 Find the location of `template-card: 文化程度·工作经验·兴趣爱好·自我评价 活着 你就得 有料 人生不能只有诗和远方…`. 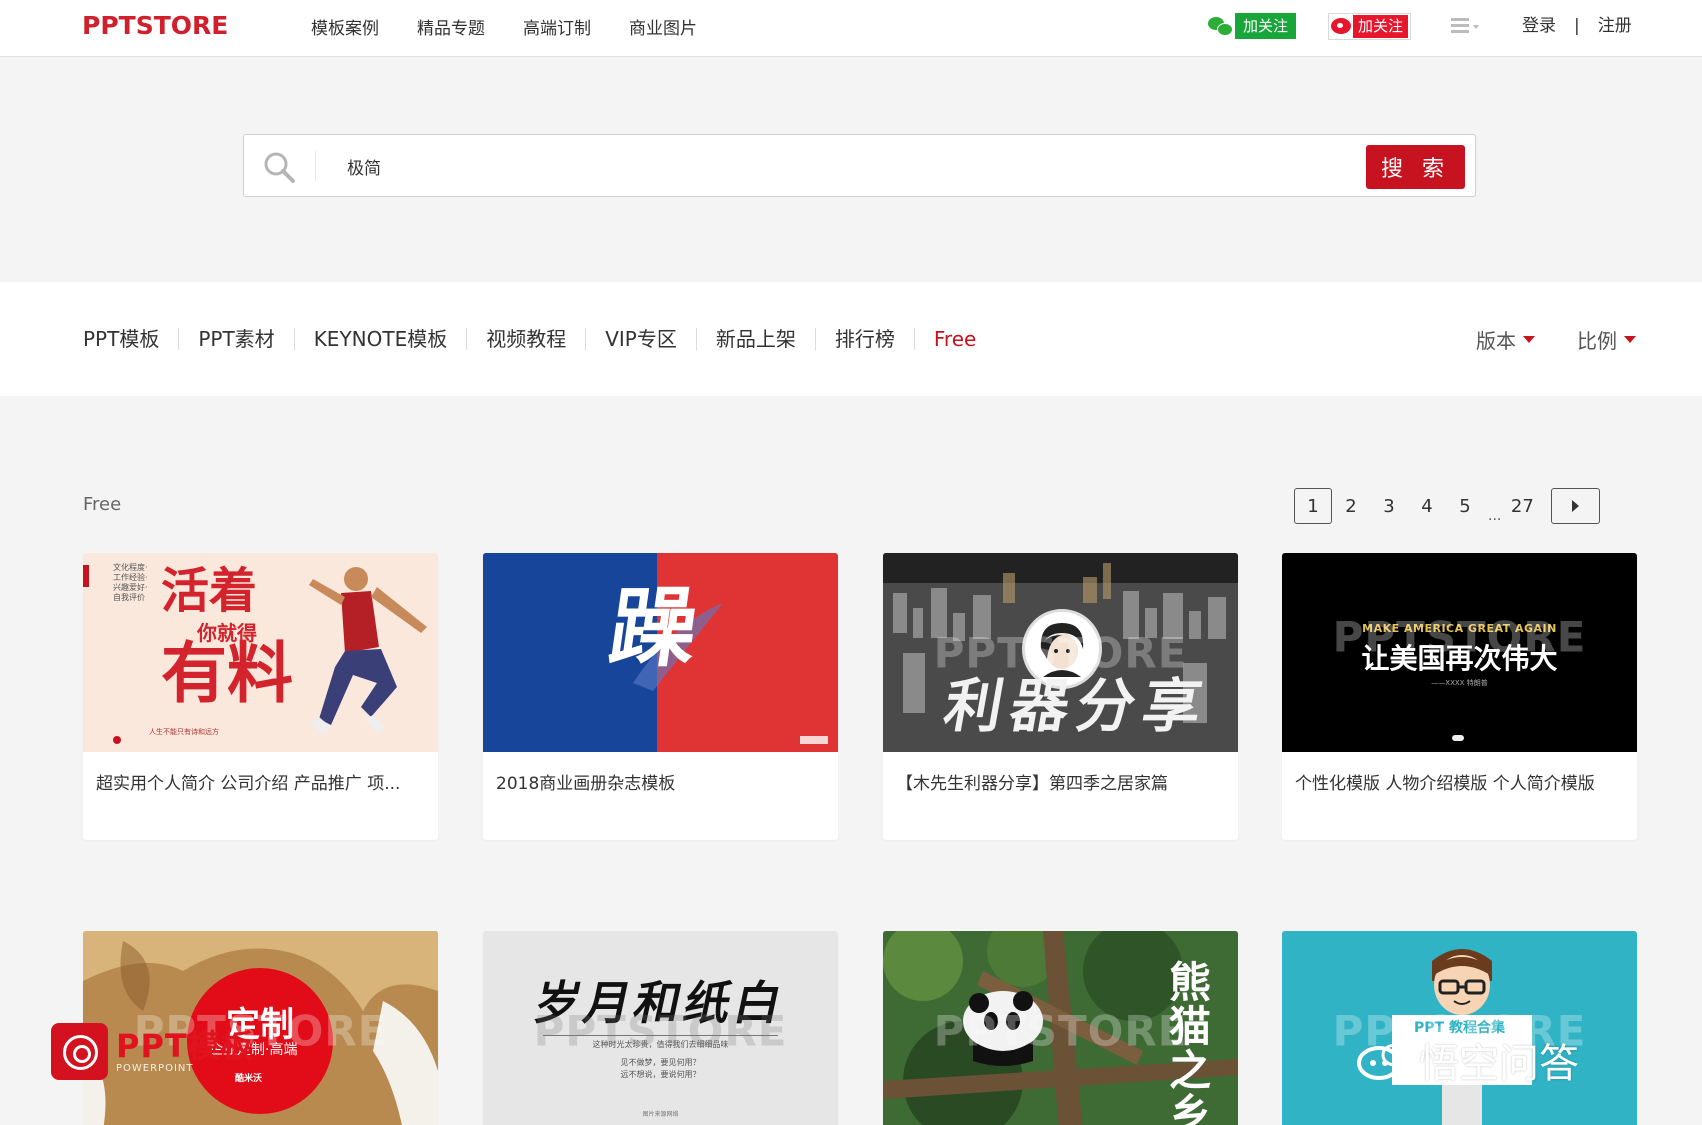

template-card: 文化程度·工作经验·兴趣爱好·自我评价 活着 你就得 有料 人生不能只有诗和远方… is located at coordinates (260, 696).